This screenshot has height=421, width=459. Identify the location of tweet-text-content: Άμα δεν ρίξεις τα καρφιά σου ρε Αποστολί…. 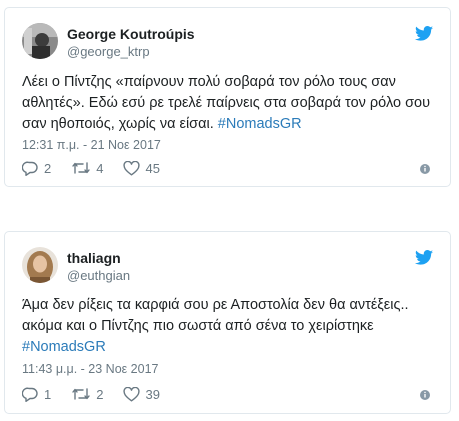
(215, 315).